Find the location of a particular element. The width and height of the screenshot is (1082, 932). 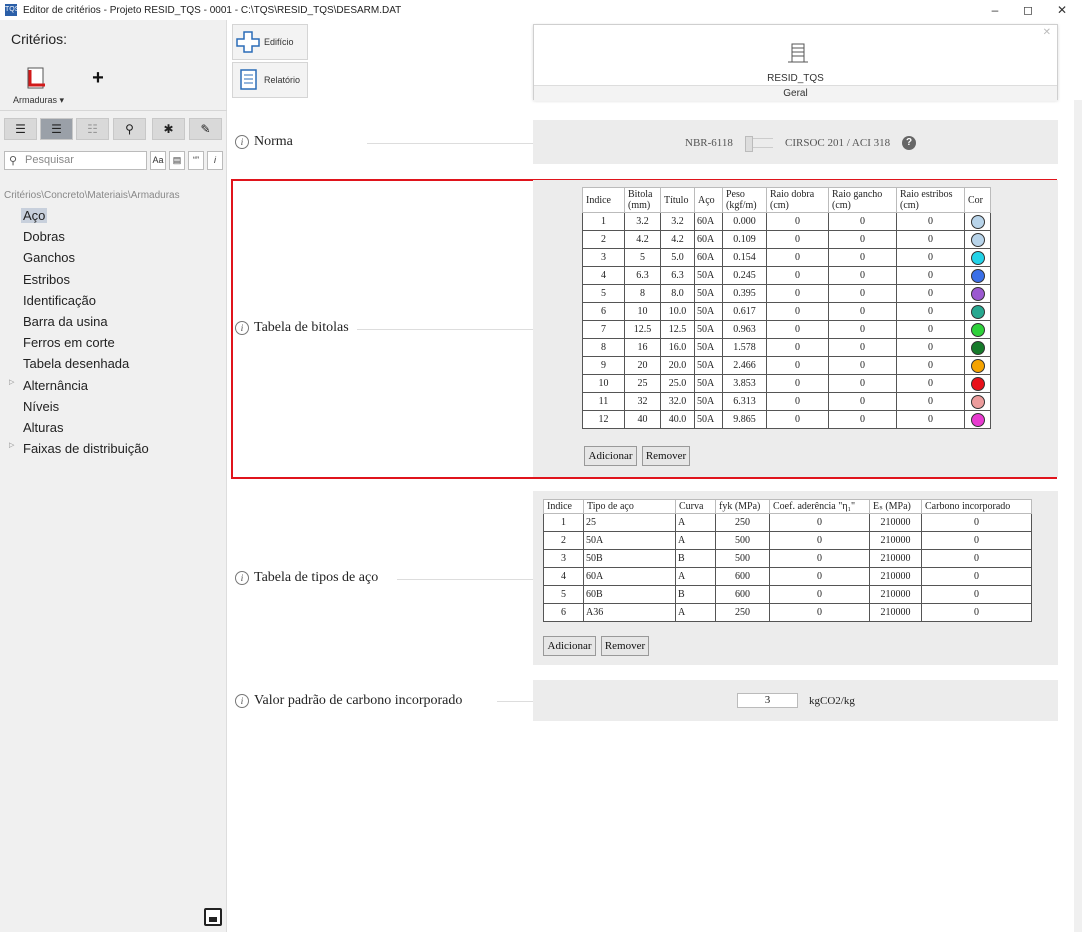

table-cell: 5 is located at coordinates (642, 257).